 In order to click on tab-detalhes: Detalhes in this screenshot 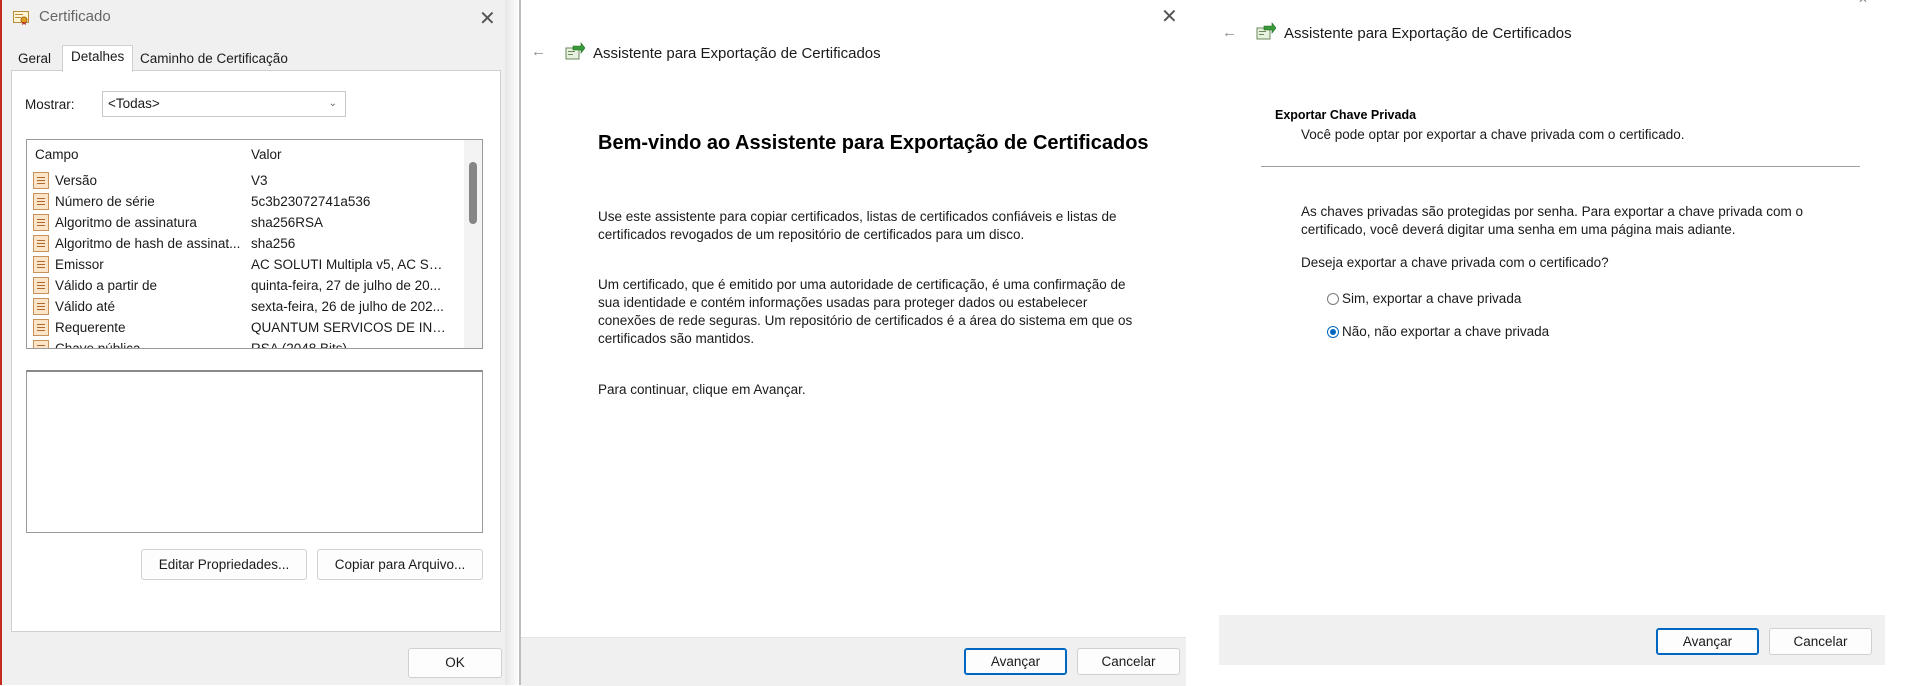, I will do `click(98, 58)`.